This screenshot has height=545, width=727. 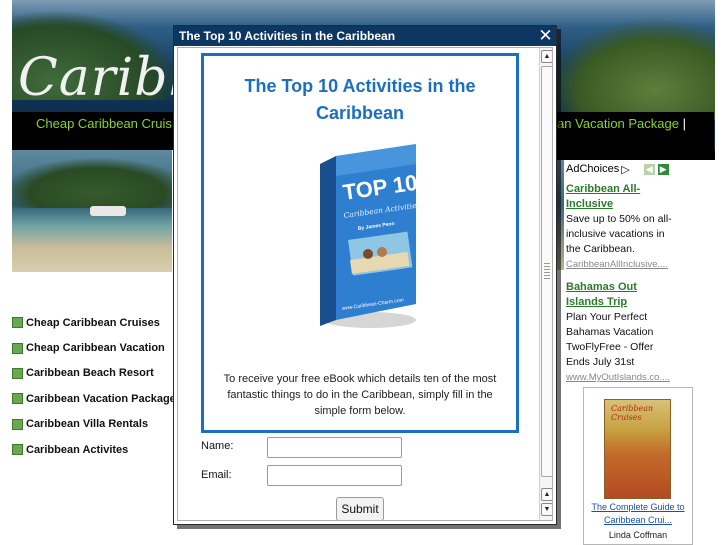 What do you see at coordinates (108, 211) in the screenshot?
I see `beach-photo-boat` at bounding box center [108, 211].